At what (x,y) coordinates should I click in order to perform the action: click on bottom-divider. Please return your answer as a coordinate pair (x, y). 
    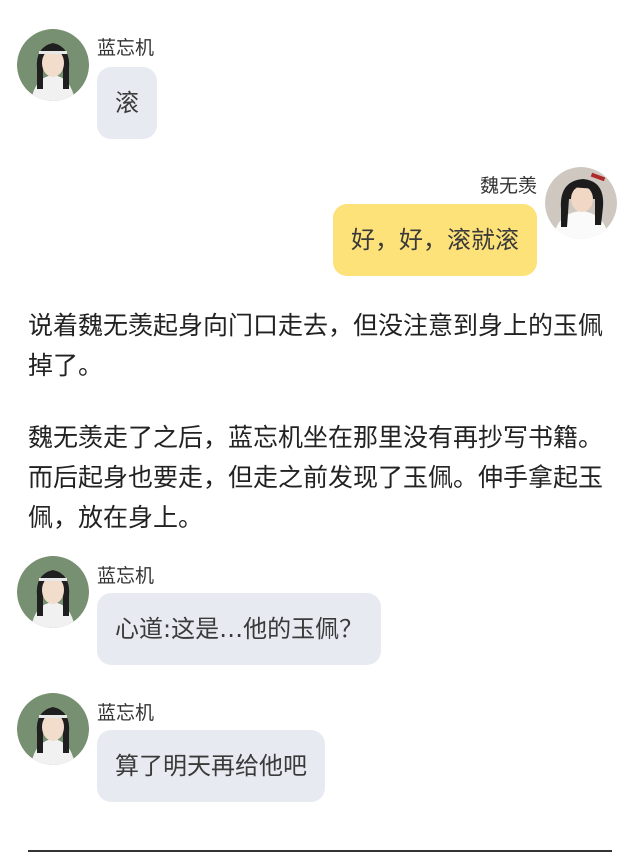
    Looking at the image, I should click on (320, 851).